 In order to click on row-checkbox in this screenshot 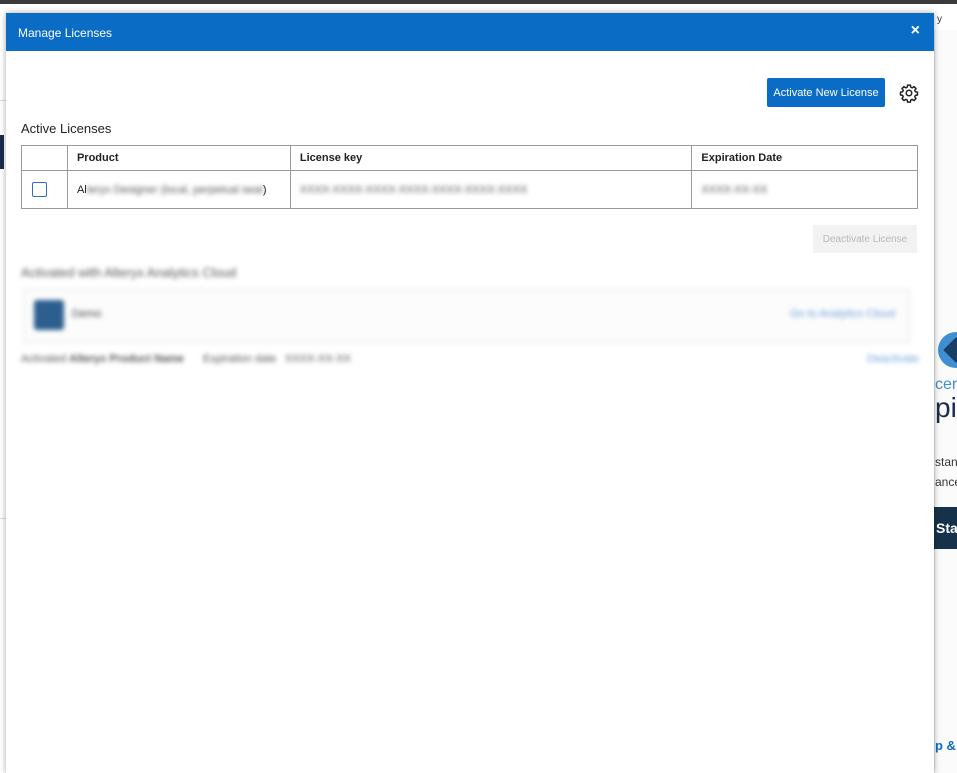, I will do `click(39, 189)`.